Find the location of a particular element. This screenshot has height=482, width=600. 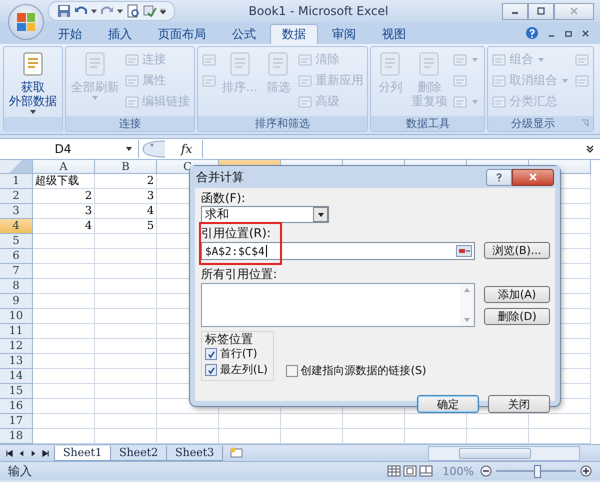

ribbon-tab: 数据 is located at coordinates (294, 34).